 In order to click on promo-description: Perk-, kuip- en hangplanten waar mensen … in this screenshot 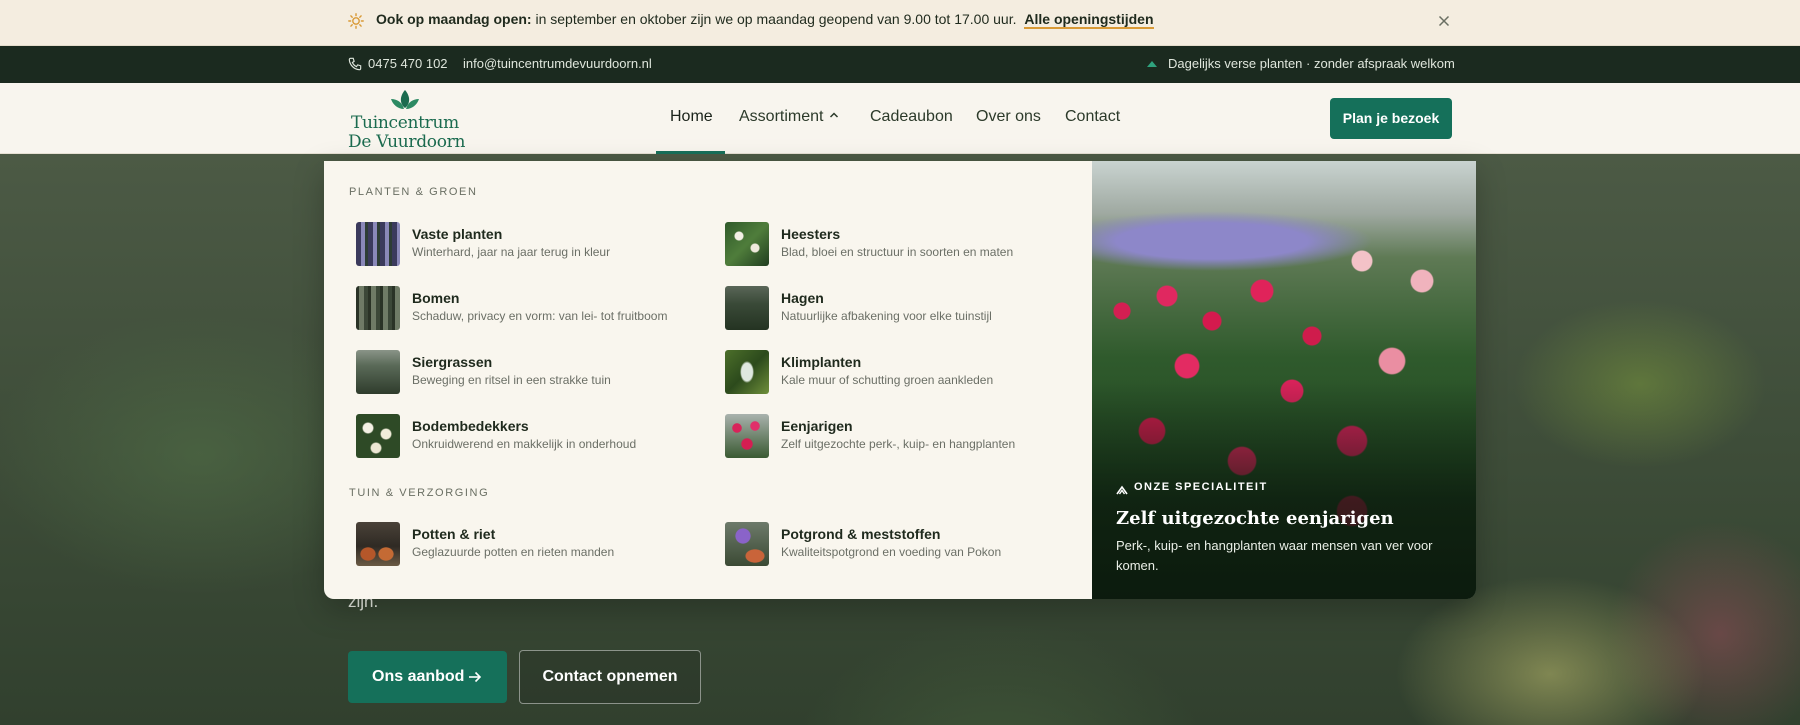, I will do `click(1274, 555)`.